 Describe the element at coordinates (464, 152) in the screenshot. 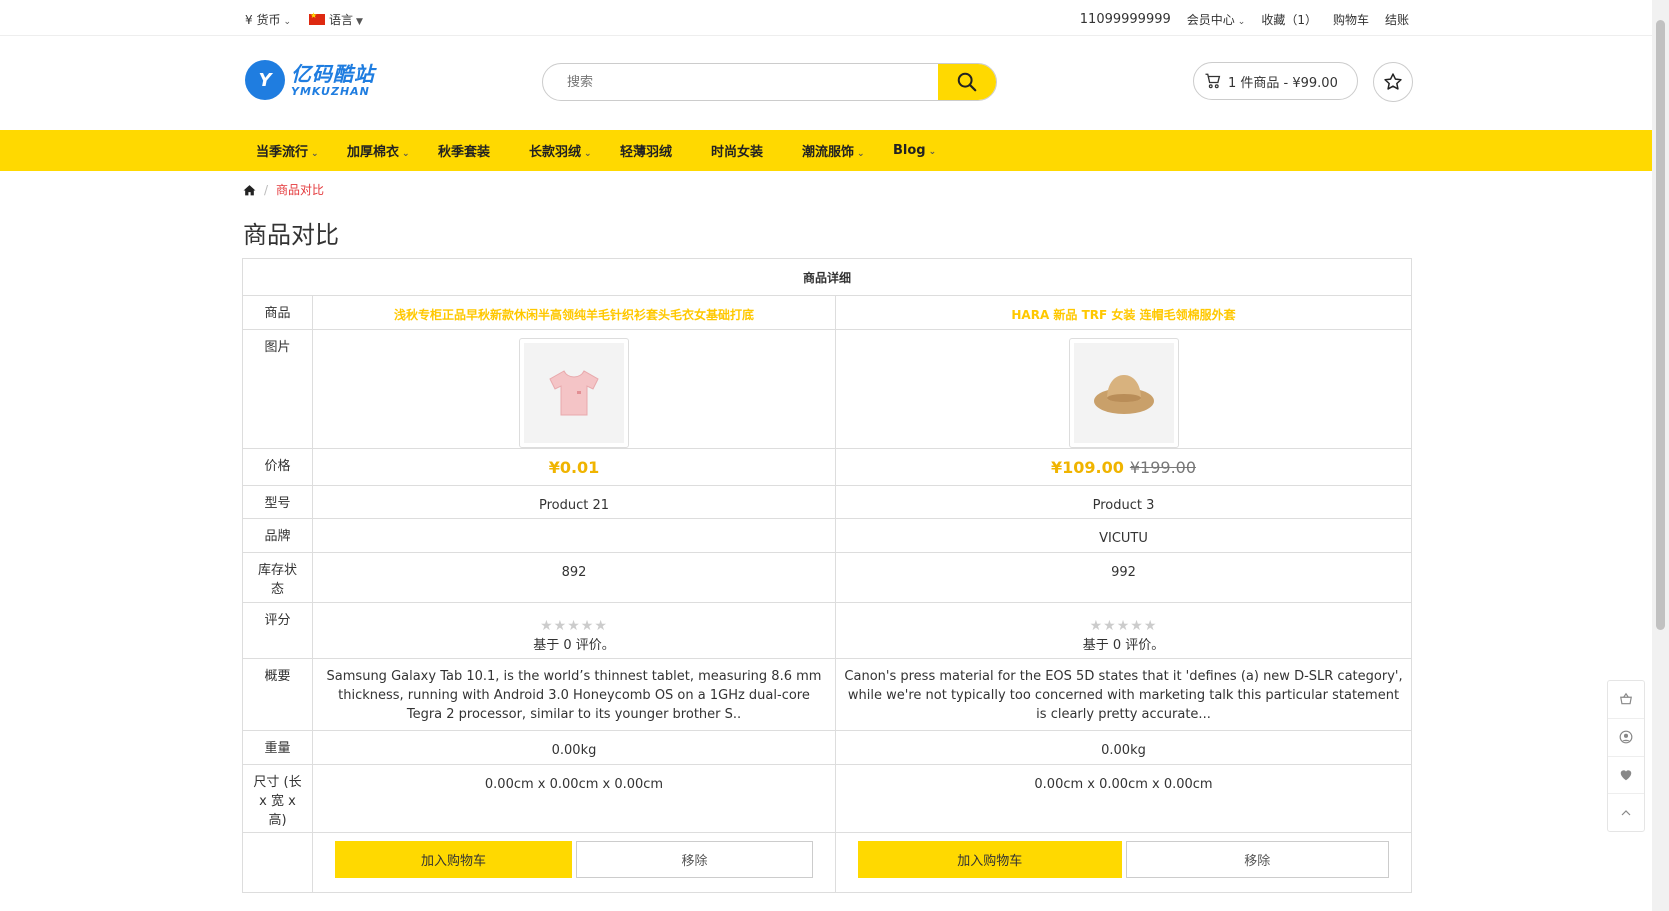

I see `nav-item-label: 秋季套装` at that location.